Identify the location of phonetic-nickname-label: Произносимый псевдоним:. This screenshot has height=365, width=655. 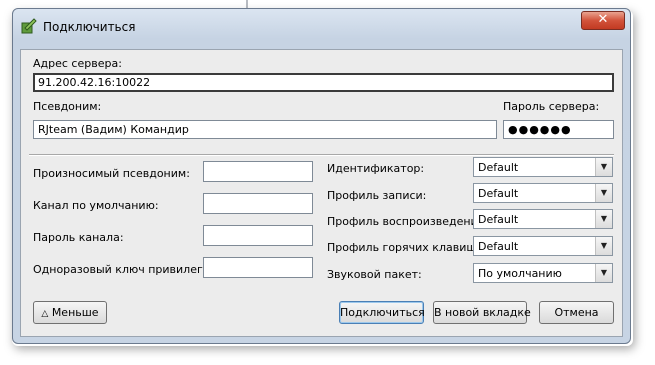
(111, 173).